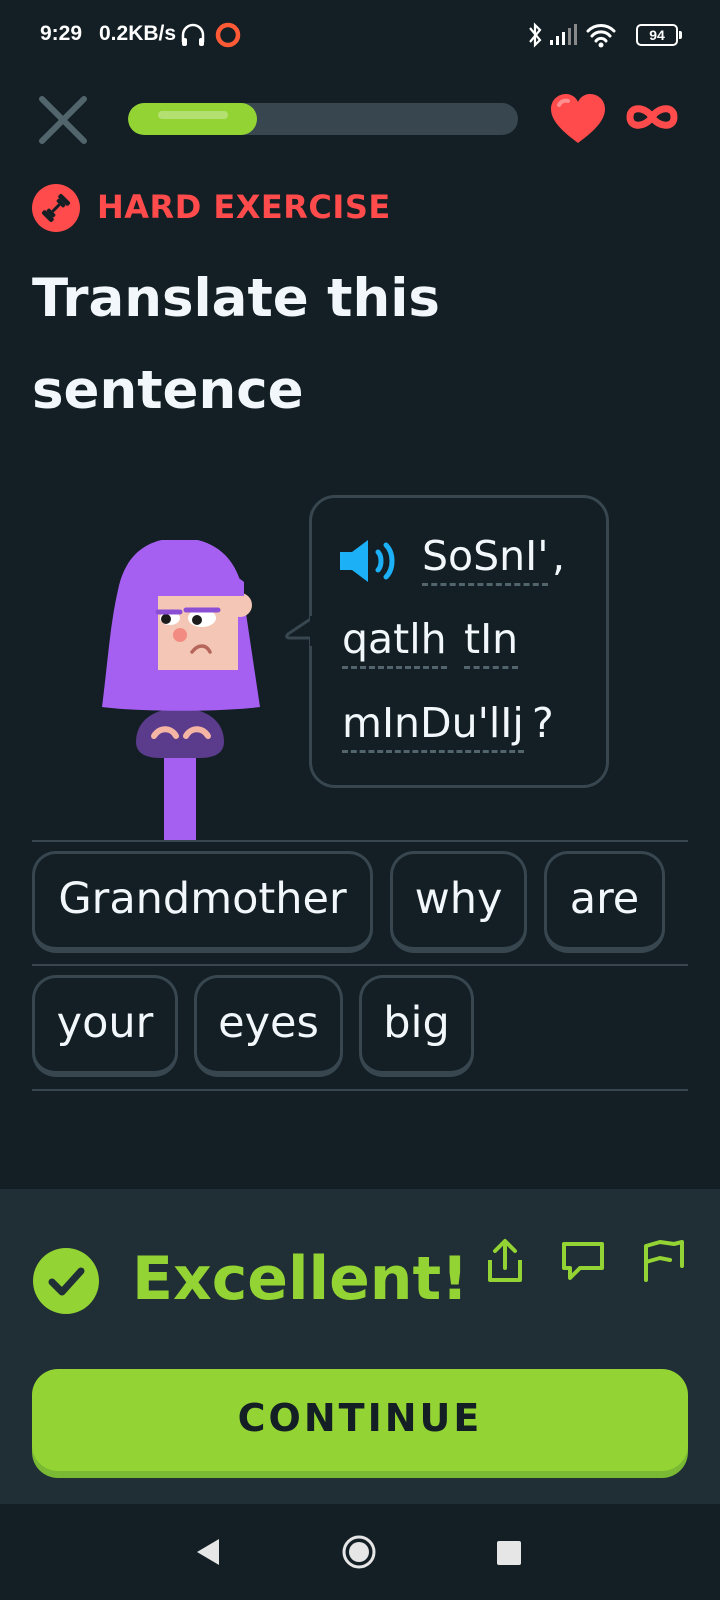  Describe the element at coordinates (300, 1279) in the screenshot. I see `feedback-message: Excellent!` at that location.